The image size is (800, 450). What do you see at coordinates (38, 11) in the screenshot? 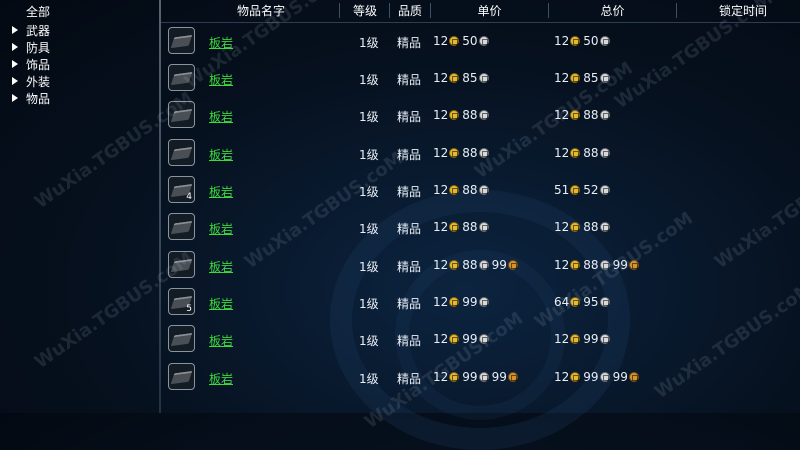
I see `category-all: 全部` at bounding box center [38, 11].